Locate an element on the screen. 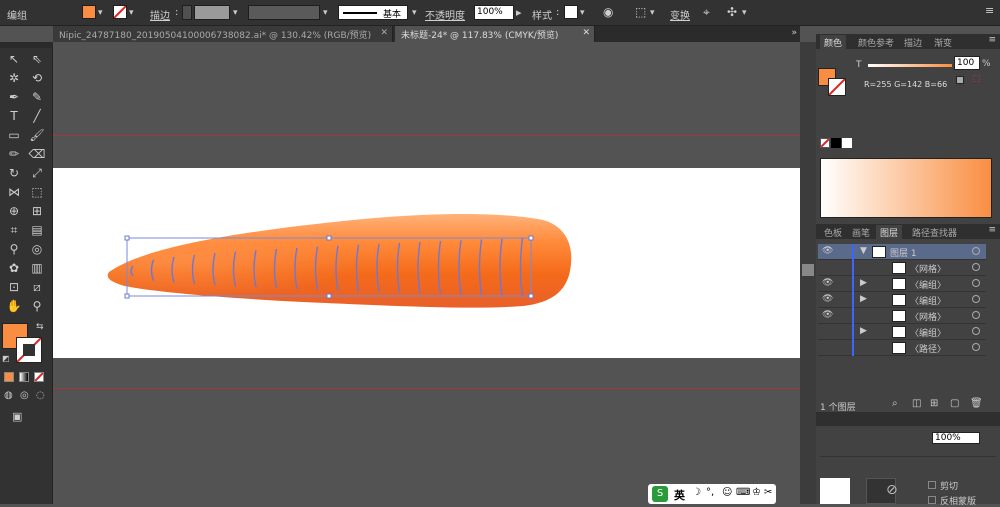  tab-swatches: 色板 is located at coordinates (833, 232).